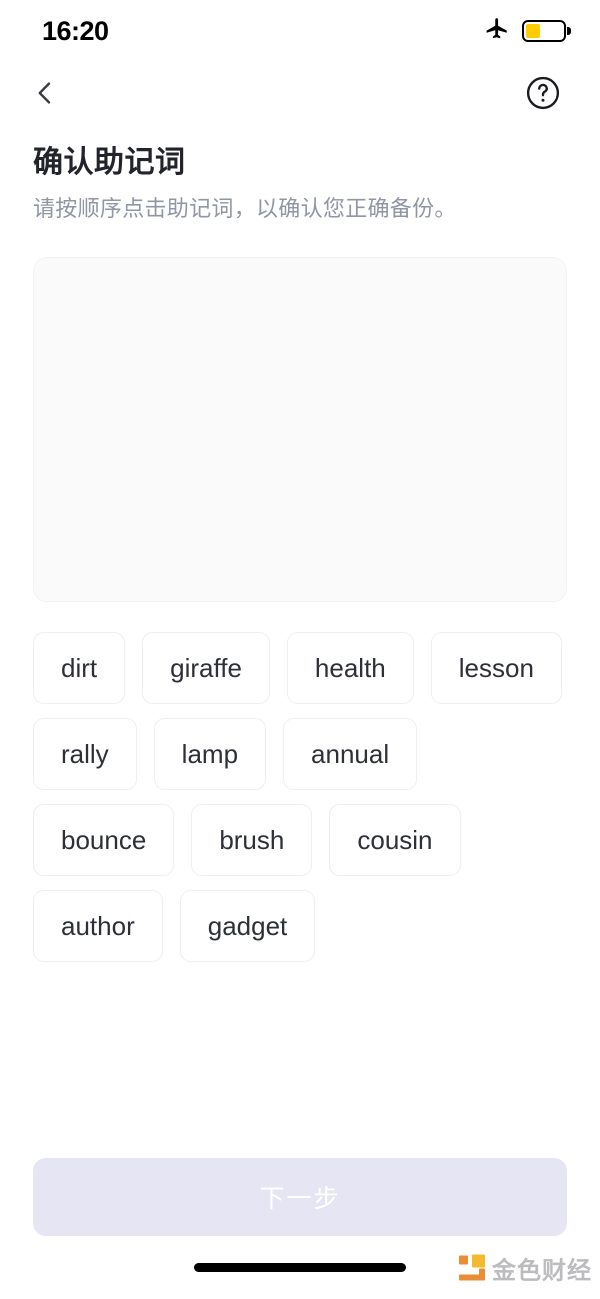 This screenshot has height=1299, width=600. Describe the element at coordinates (252, 840) in the screenshot. I see `word-chip: brush` at that location.